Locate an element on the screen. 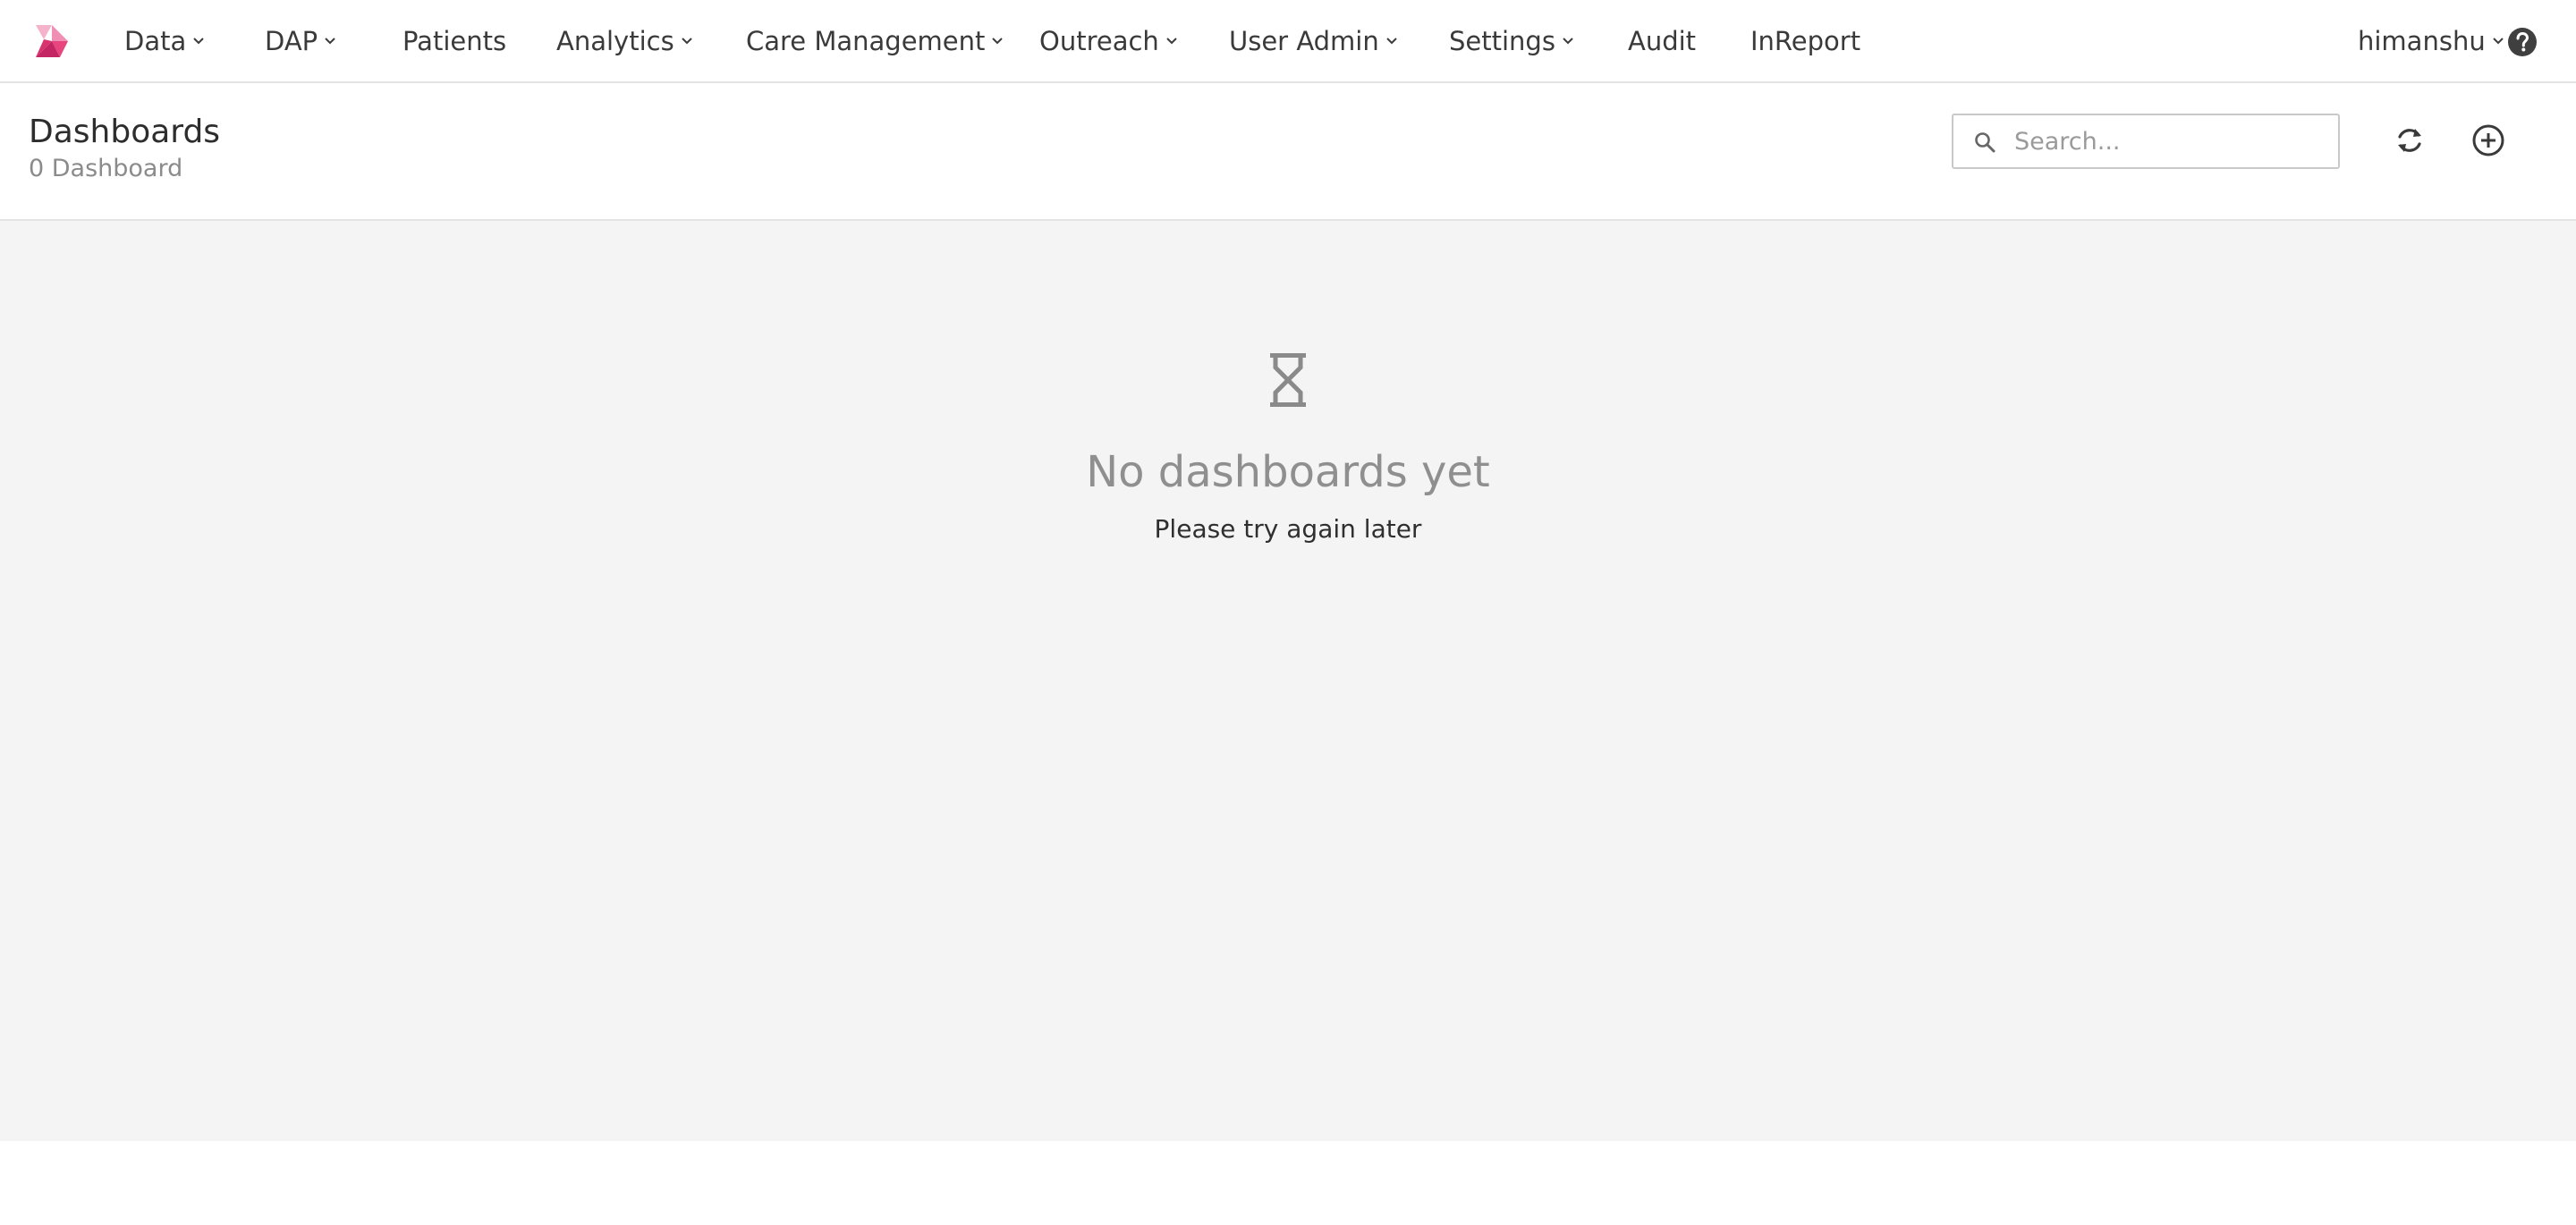 Image resolution: width=2576 pixels, height=1225 pixels. nav-item-label: DAP is located at coordinates (291, 41).